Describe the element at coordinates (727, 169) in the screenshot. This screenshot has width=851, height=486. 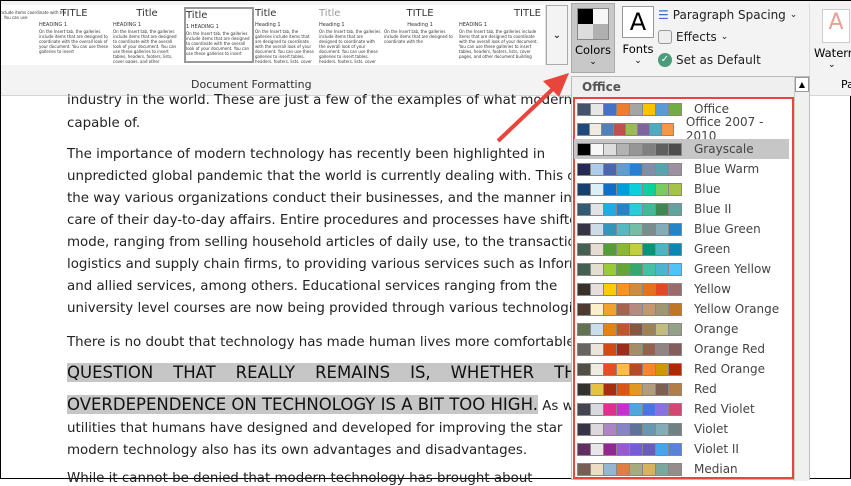
I see `theme-name: Blue Warm` at that location.